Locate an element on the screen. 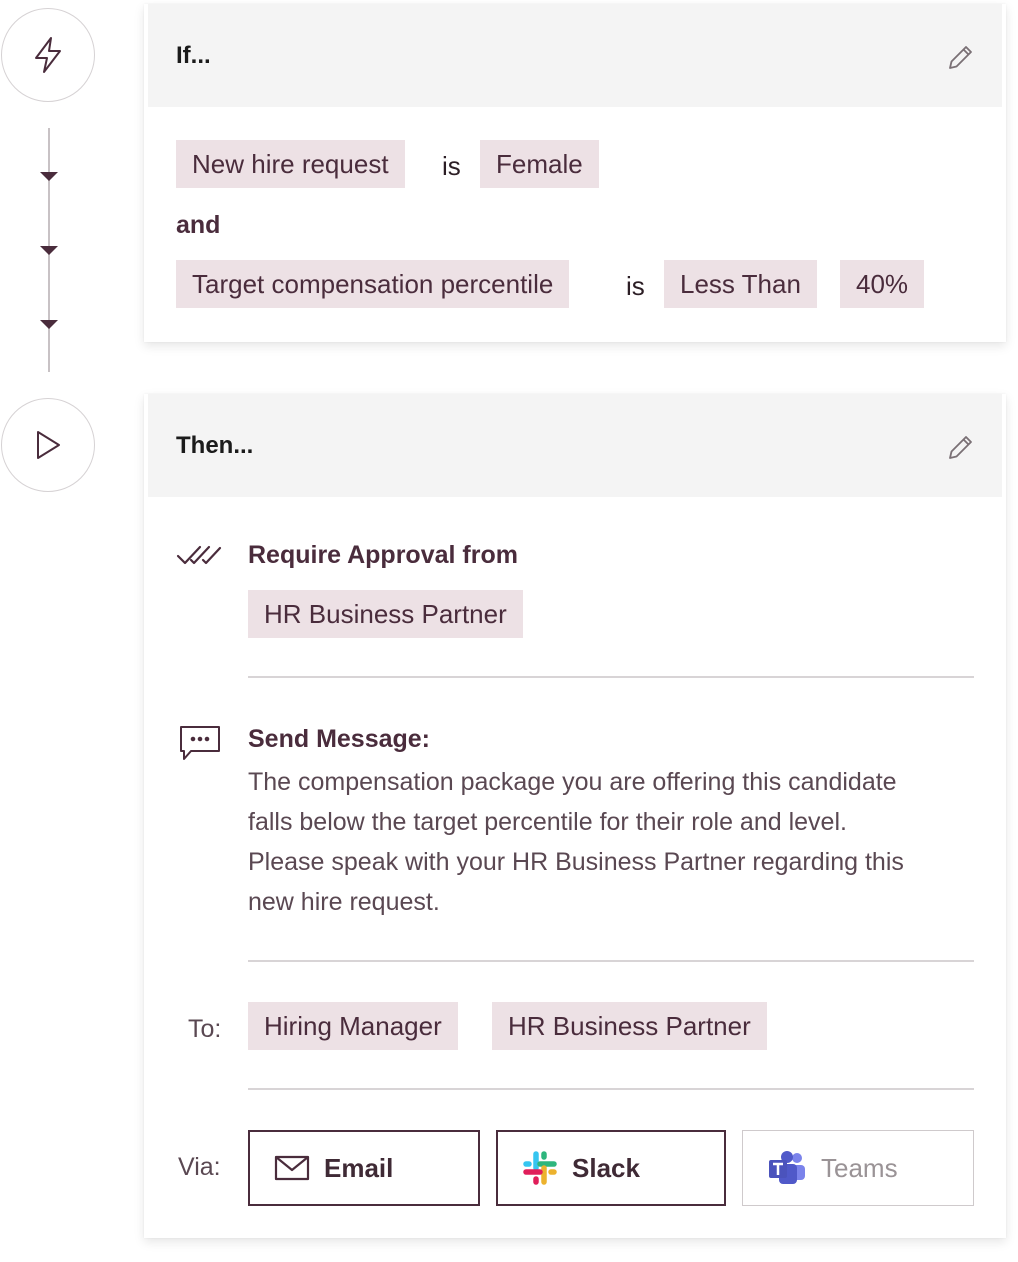  message-icon is located at coordinates (200, 743).